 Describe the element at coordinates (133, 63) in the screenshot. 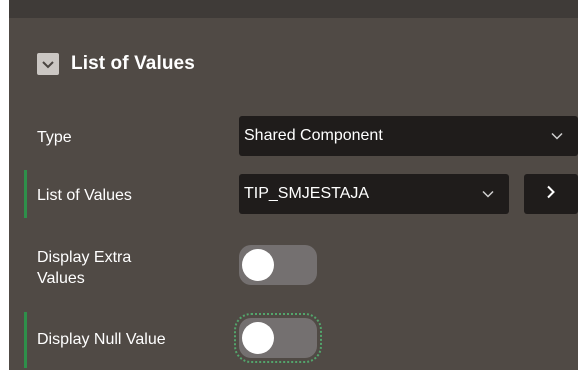

I see `section-title: List of Values` at that location.